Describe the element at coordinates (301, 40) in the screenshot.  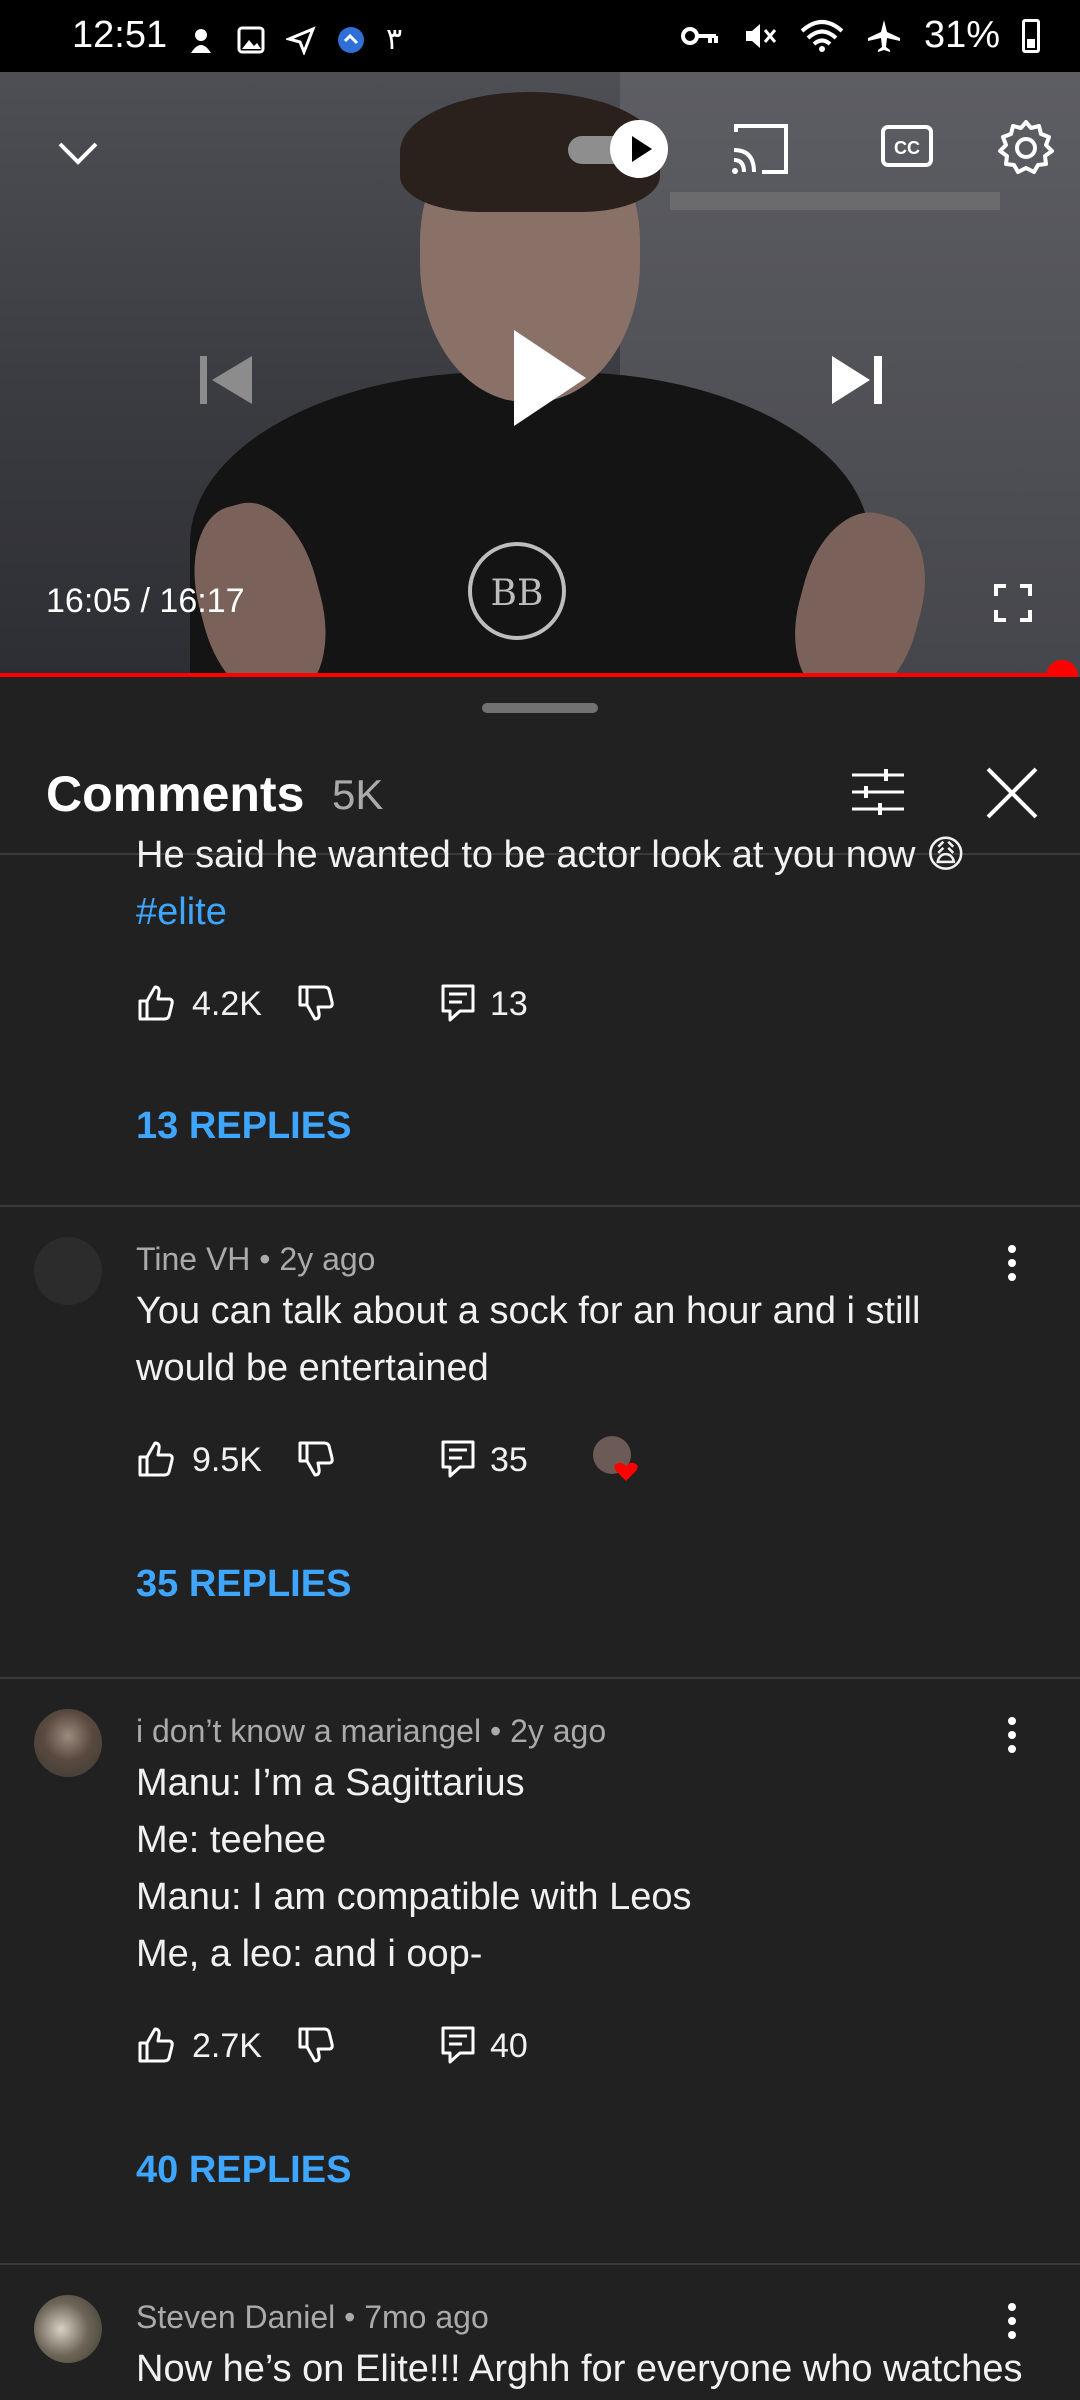
I see `send-icon` at that location.